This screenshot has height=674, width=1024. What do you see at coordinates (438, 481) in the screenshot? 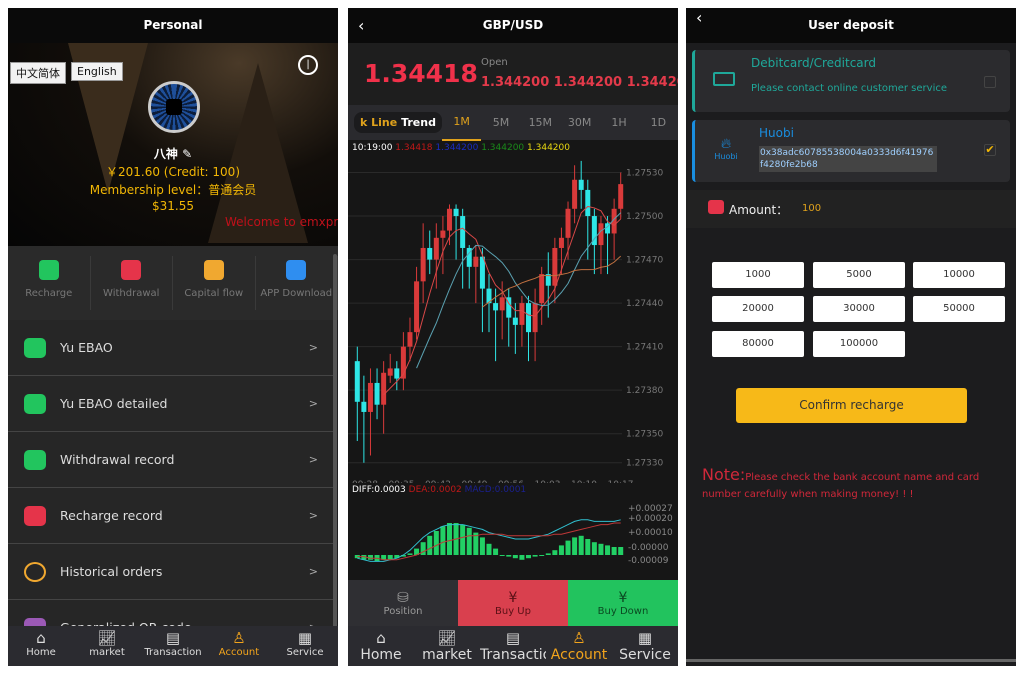
I see `x-tick-label: 09:42` at bounding box center [438, 481].